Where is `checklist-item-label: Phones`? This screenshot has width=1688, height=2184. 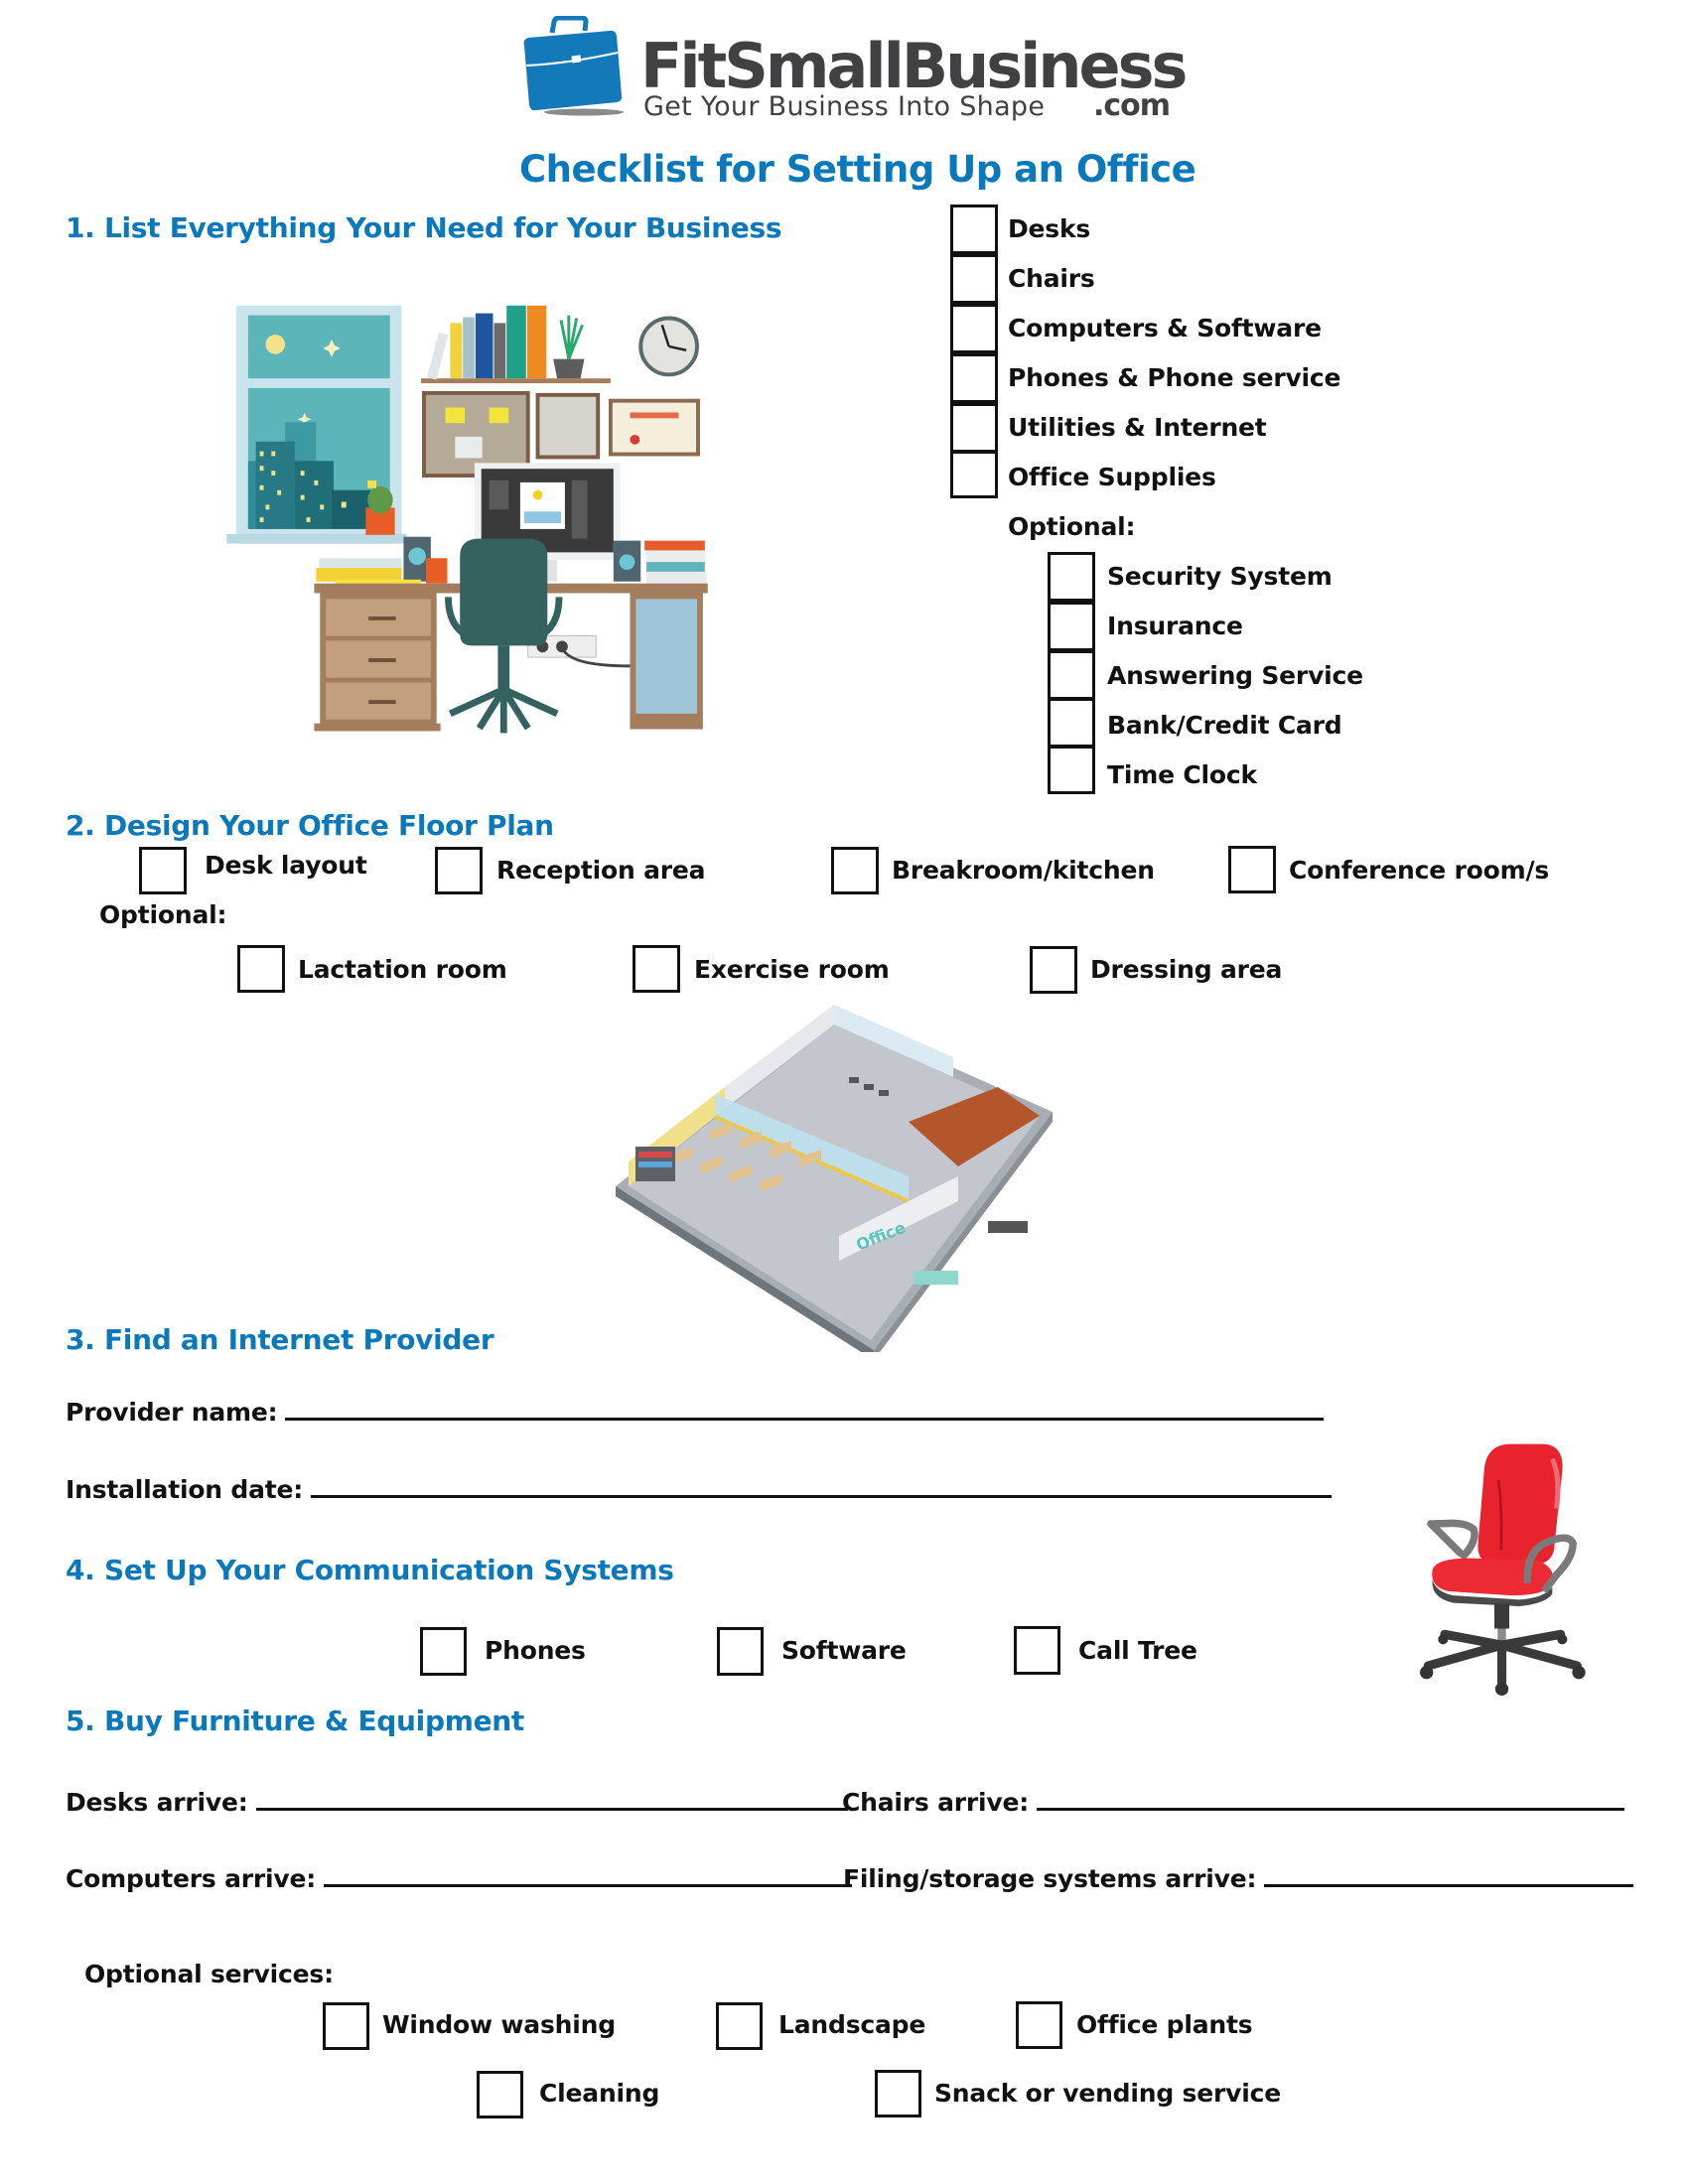
checklist-item-label: Phones is located at coordinates (535, 1650).